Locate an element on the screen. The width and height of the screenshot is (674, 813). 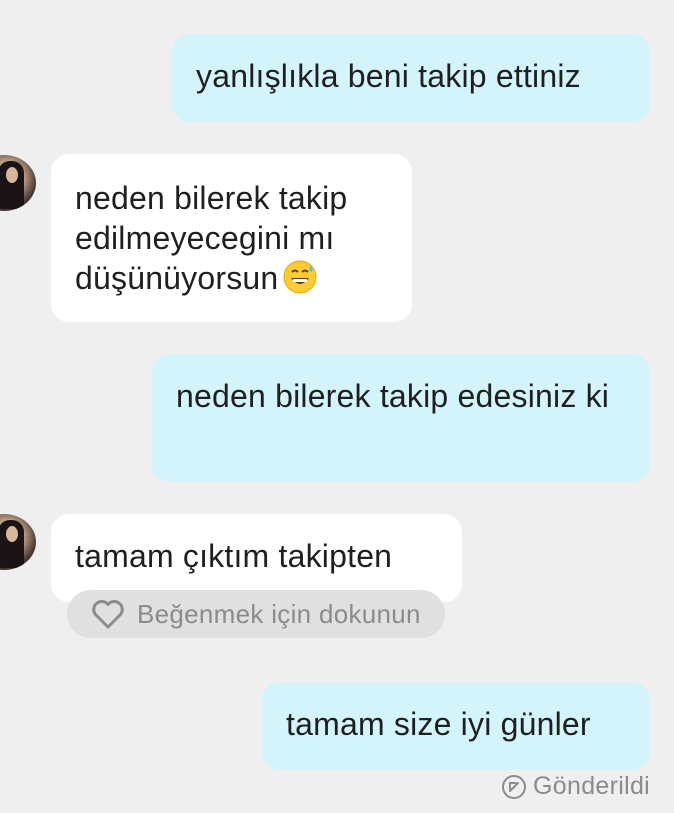
message-bubble-outgoing: tamam size iyi günler is located at coordinates (456, 726).